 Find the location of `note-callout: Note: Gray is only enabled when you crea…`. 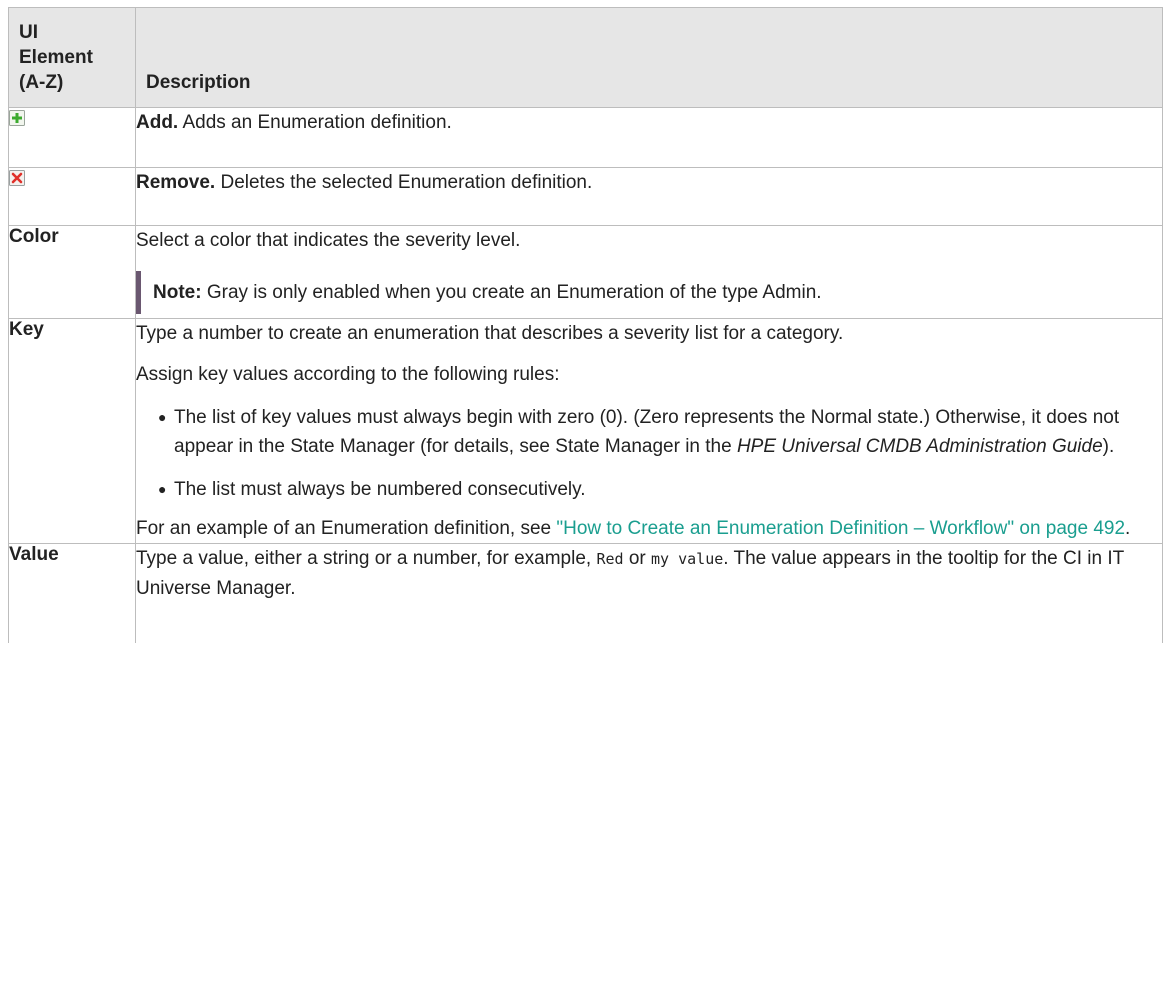

note-callout: Note: Gray is only enabled when you crea… is located at coordinates (649, 292).